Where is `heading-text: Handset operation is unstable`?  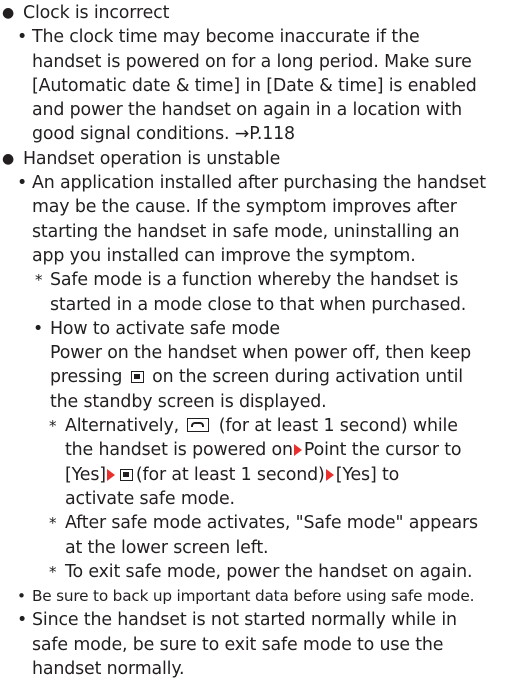 heading-text: Handset operation is unstable is located at coordinates (152, 158).